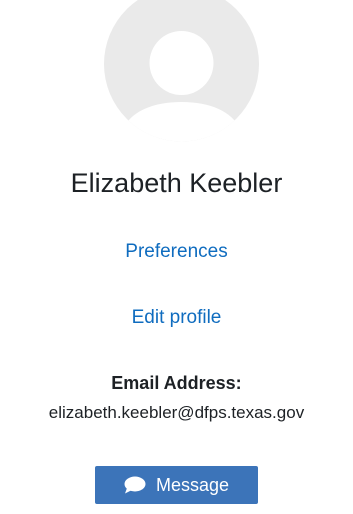  I want to click on message-button: Message, so click(176, 485).